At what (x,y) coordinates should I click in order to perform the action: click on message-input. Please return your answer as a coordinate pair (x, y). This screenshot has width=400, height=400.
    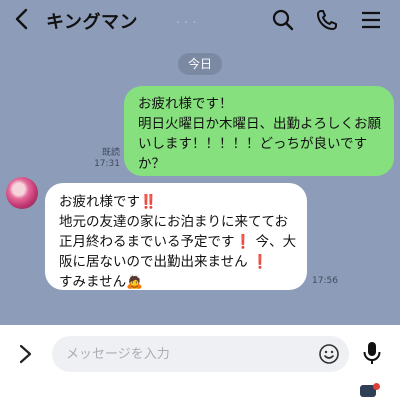
    Looking at the image, I should click on (191, 354).